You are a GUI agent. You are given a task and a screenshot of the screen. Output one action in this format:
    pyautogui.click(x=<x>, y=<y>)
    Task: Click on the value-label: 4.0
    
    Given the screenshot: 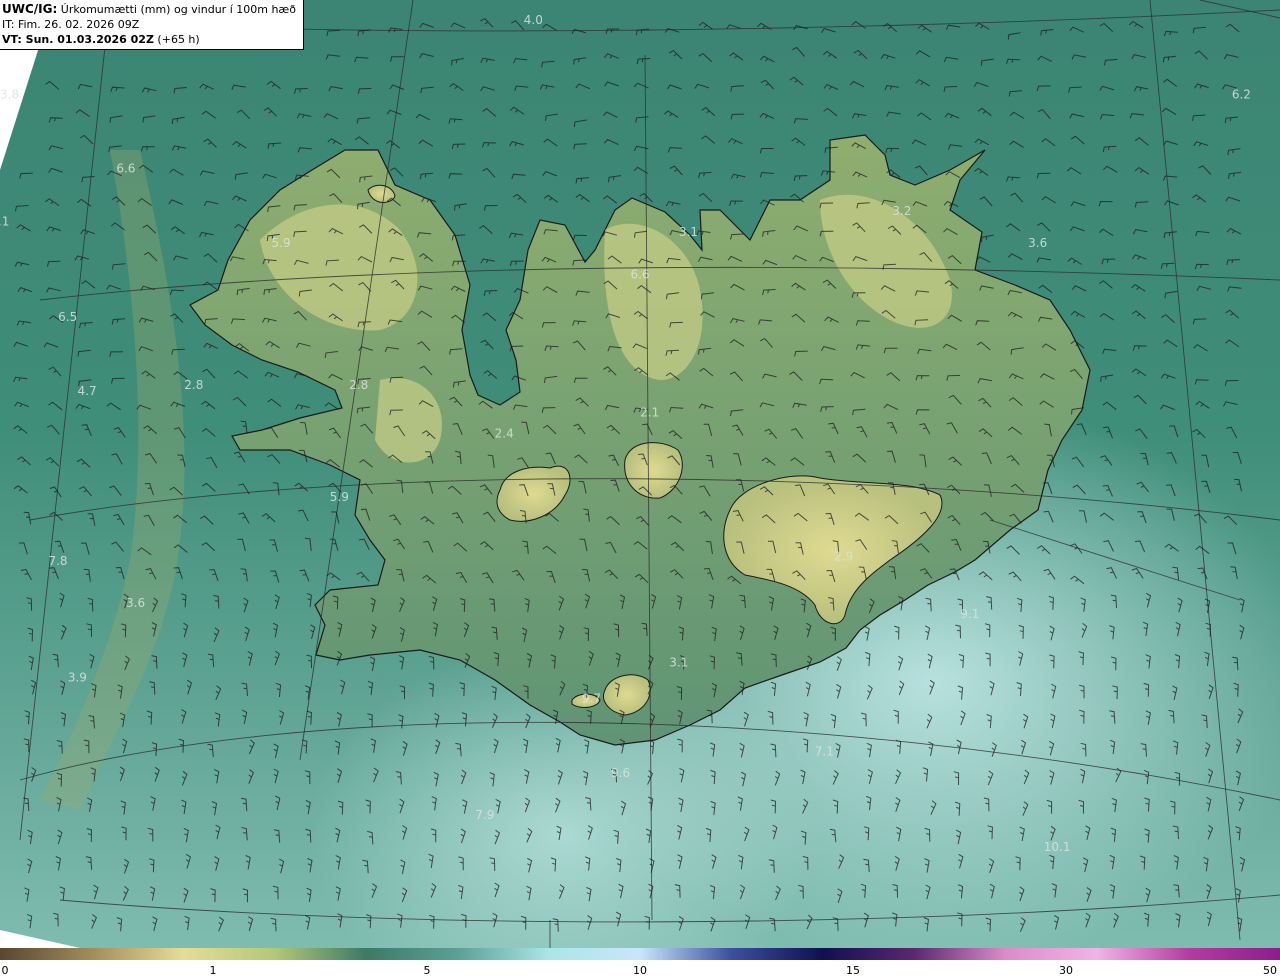 What is the action you would take?
    pyautogui.click(x=533, y=20)
    